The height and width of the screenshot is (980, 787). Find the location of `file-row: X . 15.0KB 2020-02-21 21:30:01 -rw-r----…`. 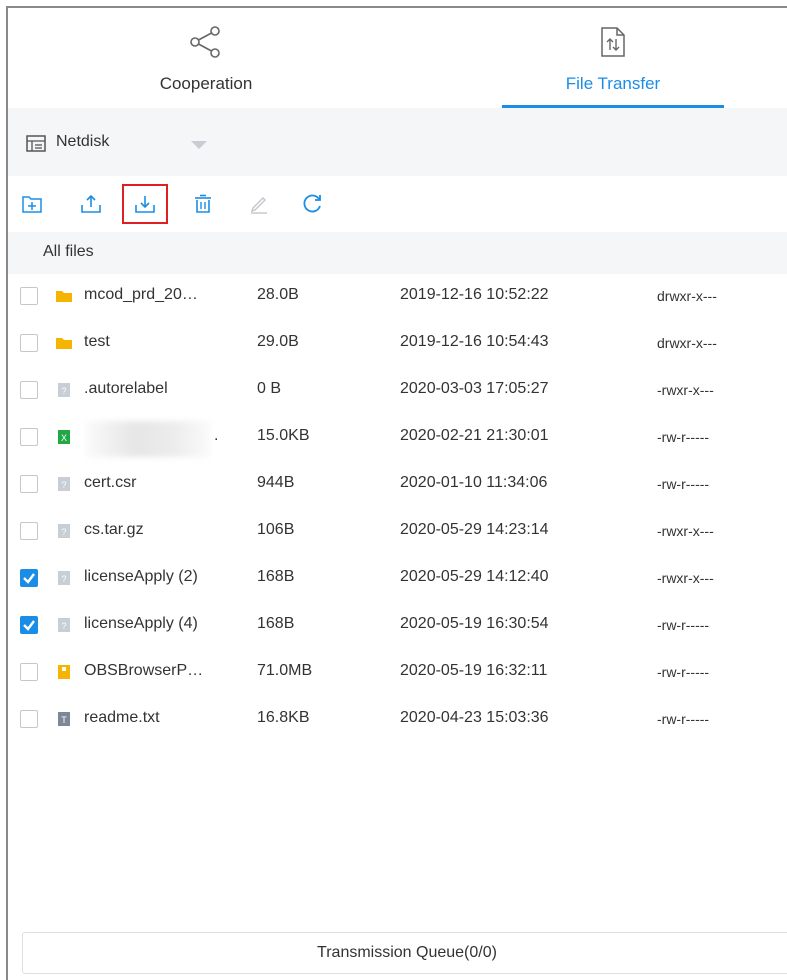

file-row: X . 15.0KB 2020-02-21 21:30:01 -rw-r----… is located at coordinates (397, 438).